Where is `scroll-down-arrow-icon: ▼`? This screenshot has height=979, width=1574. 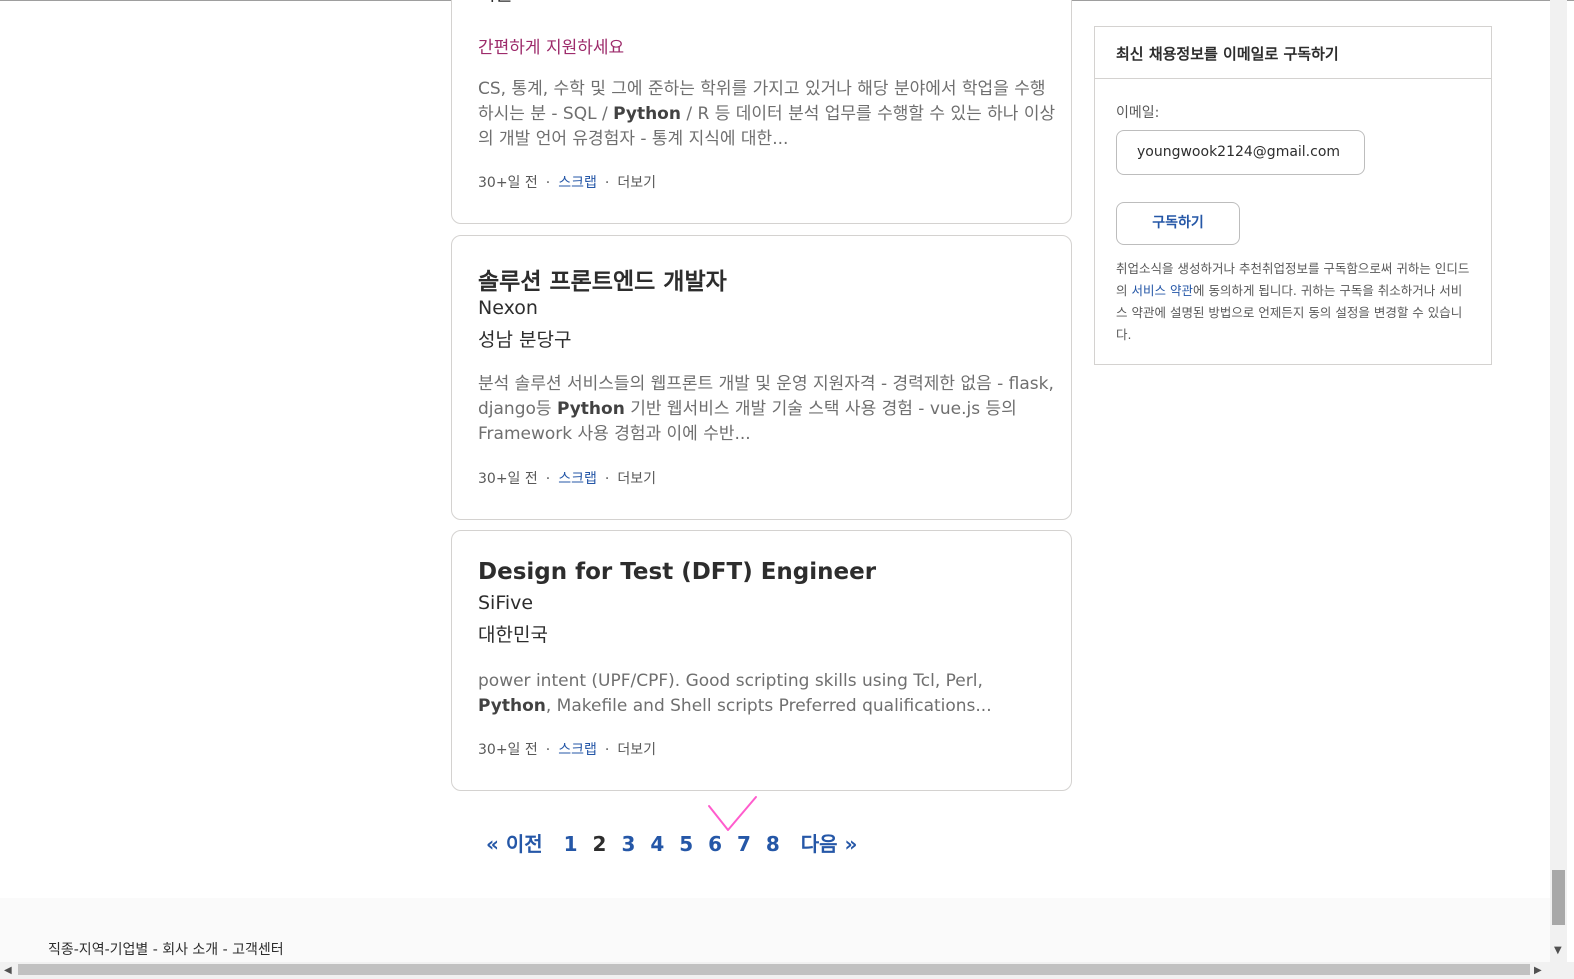
scroll-down-arrow-icon: ▼ is located at coordinates (1558, 950).